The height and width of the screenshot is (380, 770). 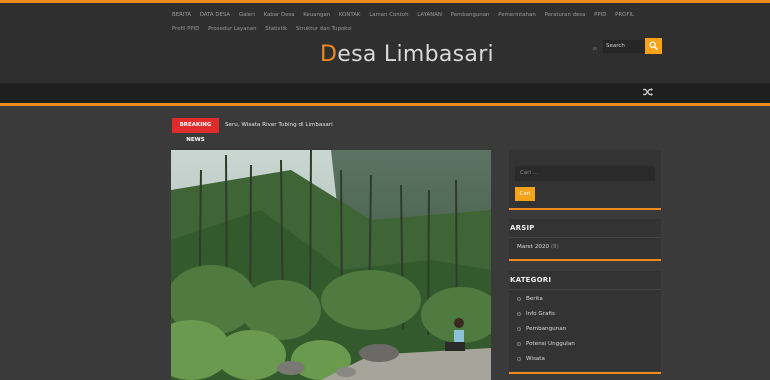 What do you see at coordinates (525, 194) in the screenshot?
I see `sidebar-search-button: Cari` at bounding box center [525, 194].